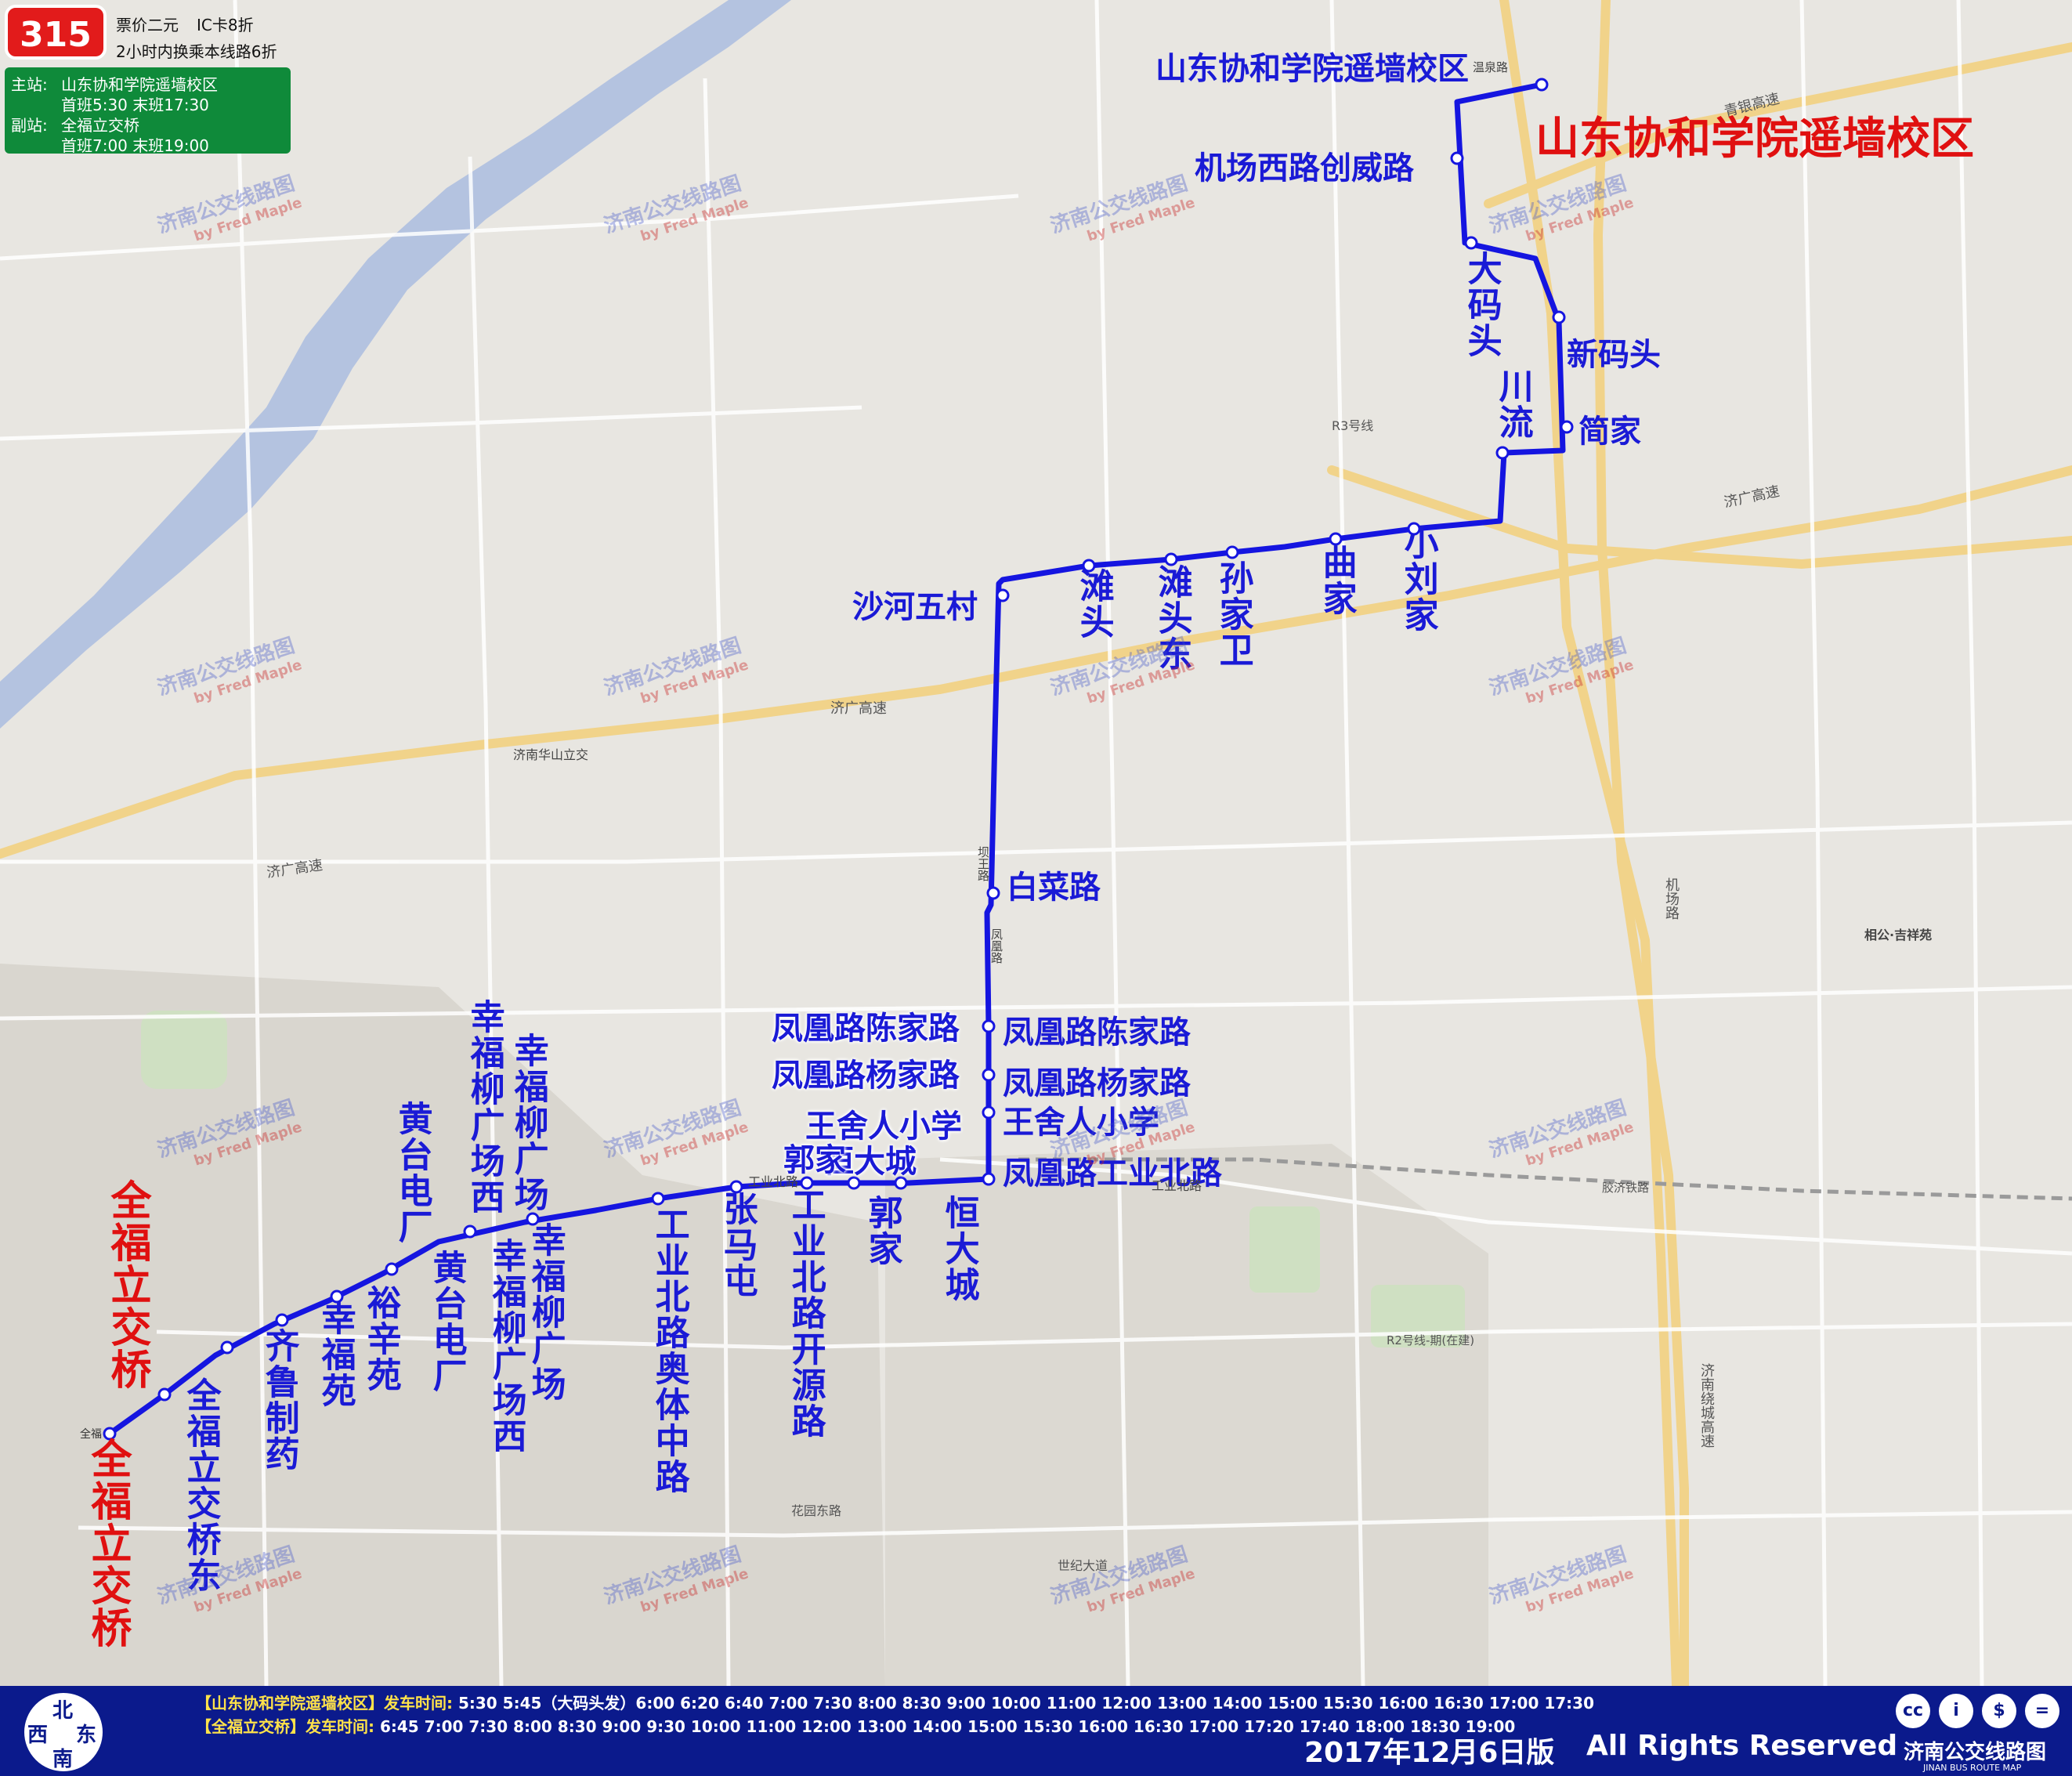 This screenshot has height=1776, width=2072. What do you see at coordinates (147, 25) in the screenshot?
I see `fare-text: 票价二元` at bounding box center [147, 25].